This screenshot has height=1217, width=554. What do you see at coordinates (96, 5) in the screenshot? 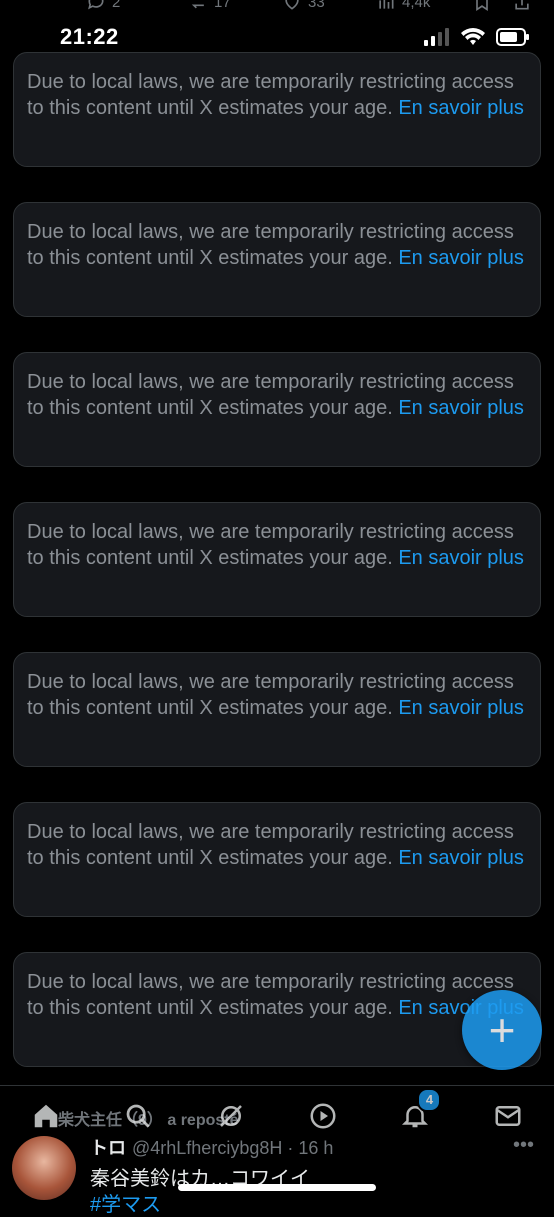
I see `reply-icon` at bounding box center [96, 5].